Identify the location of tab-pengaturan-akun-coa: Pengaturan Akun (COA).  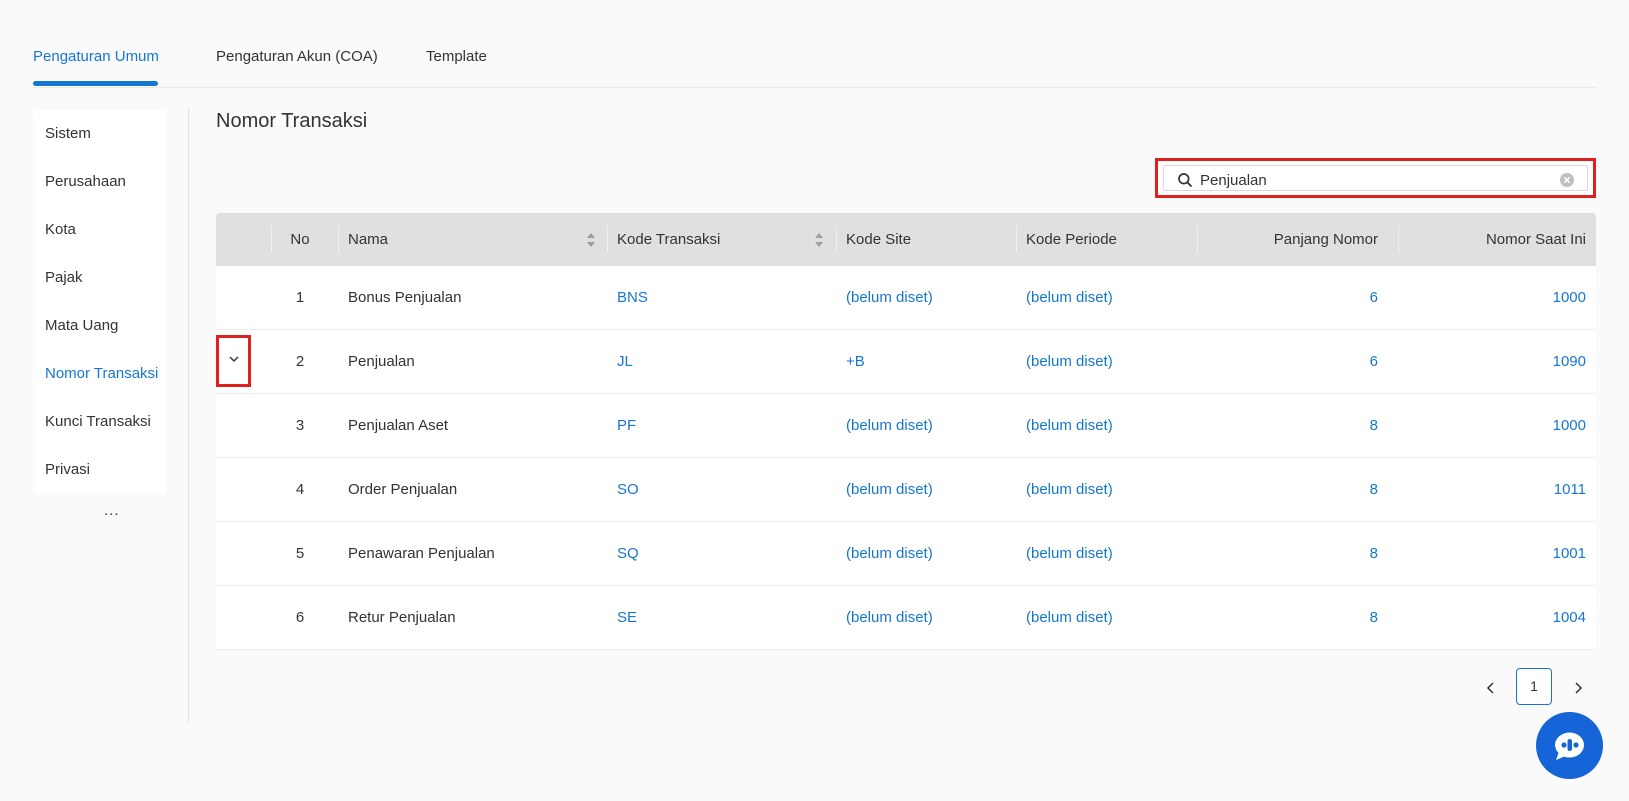
(297, 56).